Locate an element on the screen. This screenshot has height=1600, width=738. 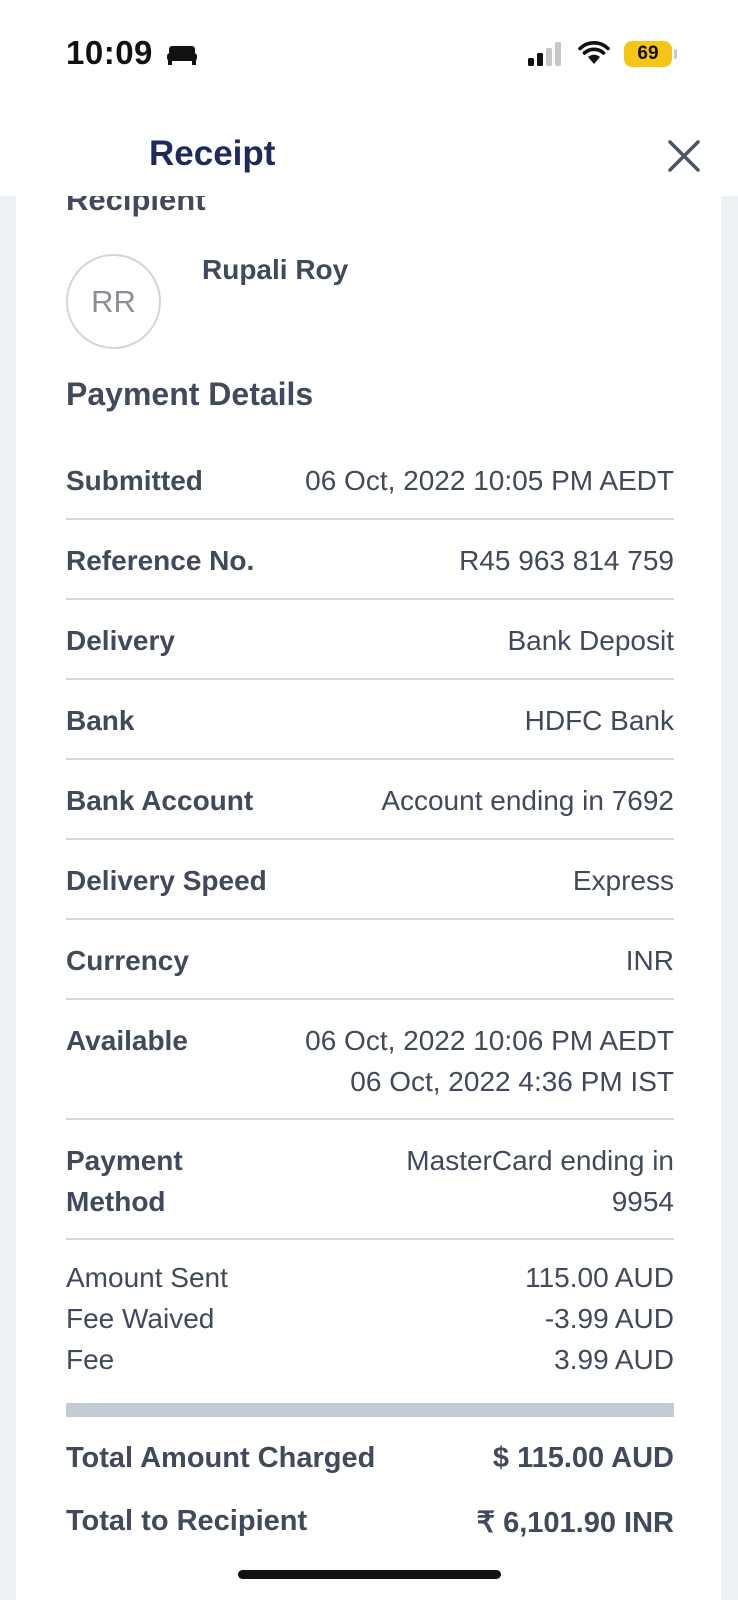
detail-row-bank: Bank HDFC Bank is located at coordinates (370, 725).